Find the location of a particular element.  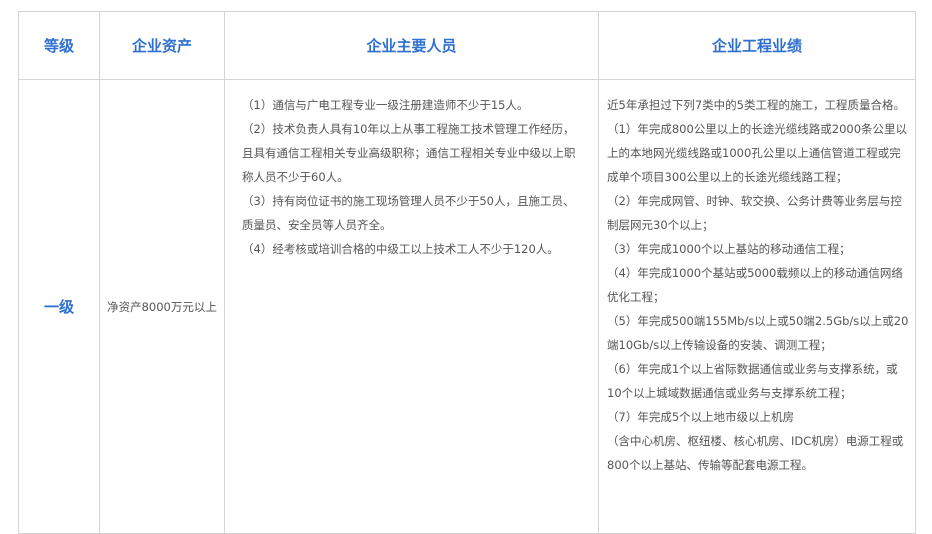

header-assets: 企业资产 is located at coordinates (162, 45).